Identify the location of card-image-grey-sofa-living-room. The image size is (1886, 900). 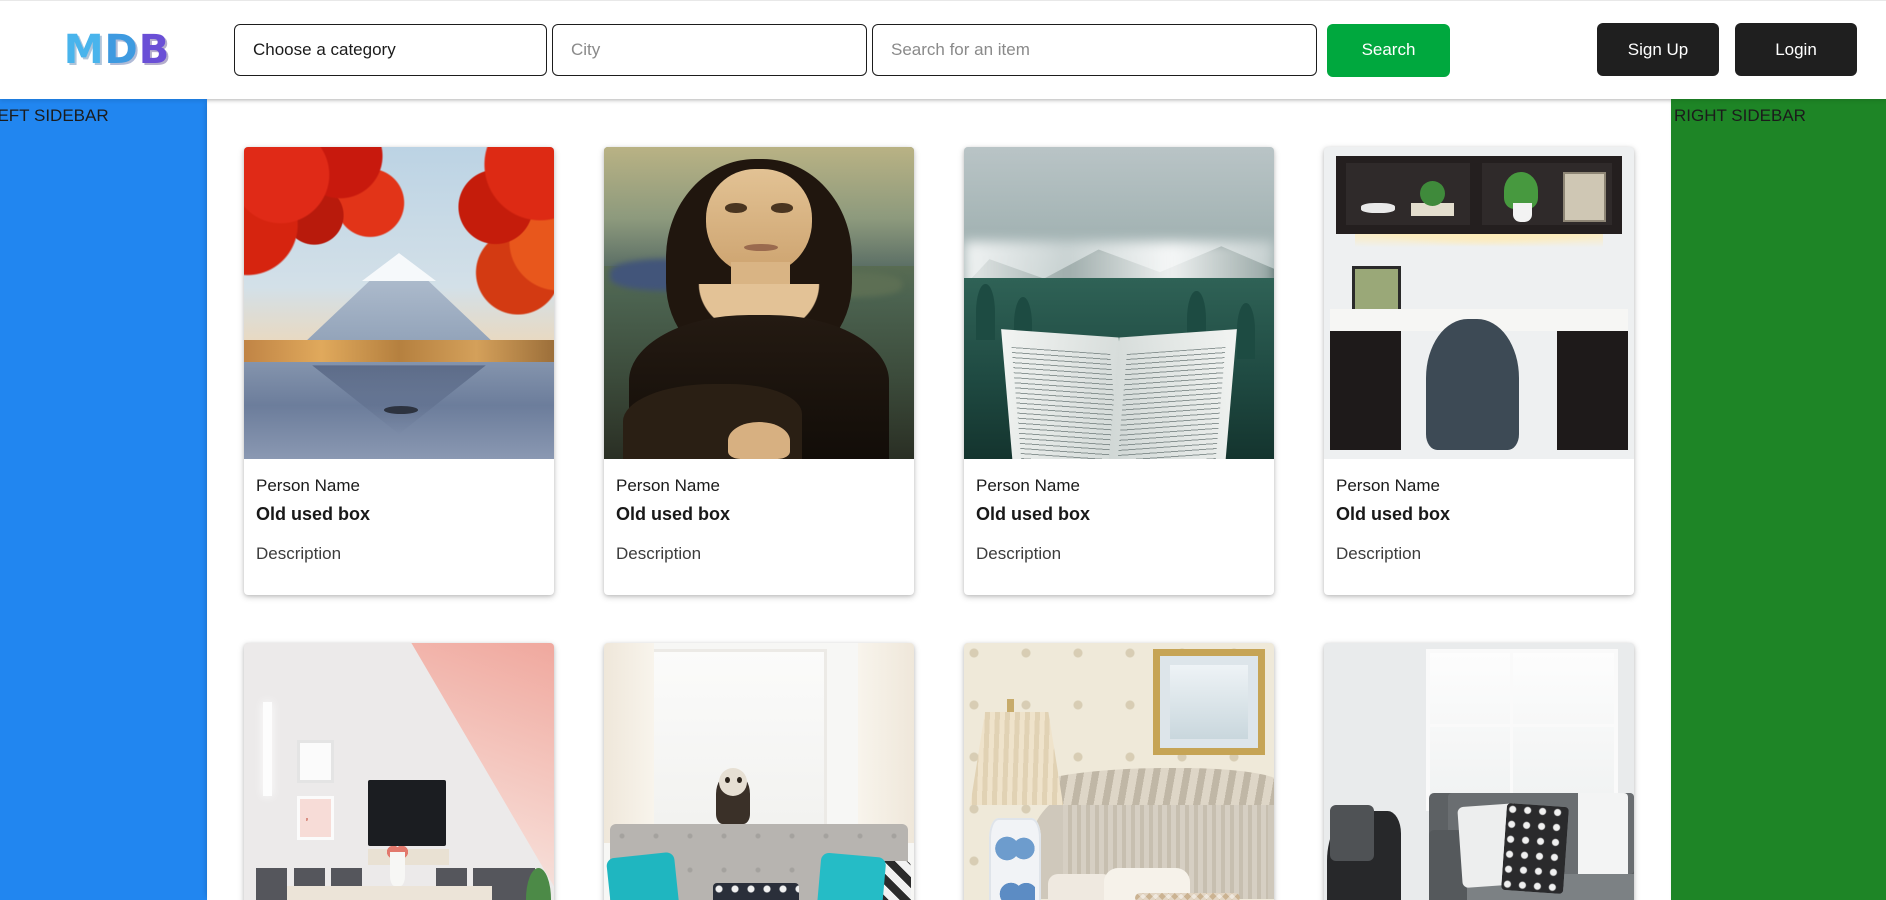
(1479, 771).